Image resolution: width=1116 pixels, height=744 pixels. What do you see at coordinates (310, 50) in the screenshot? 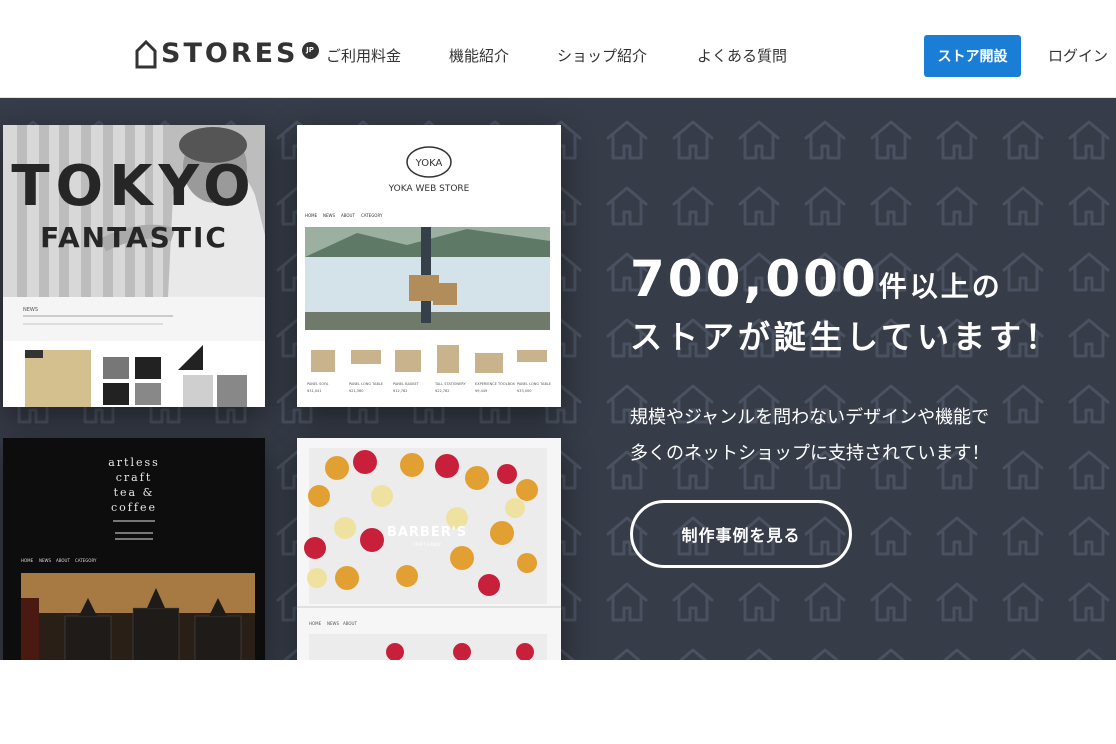
I see `logo-jp-badge: JP` at bounding box center [310, 50].